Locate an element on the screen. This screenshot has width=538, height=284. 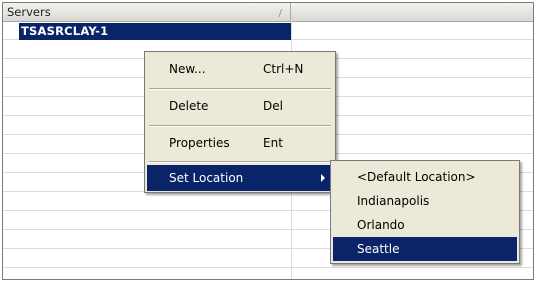
menu-item-properties: Properties Ent is located at coordinates (240, 143).